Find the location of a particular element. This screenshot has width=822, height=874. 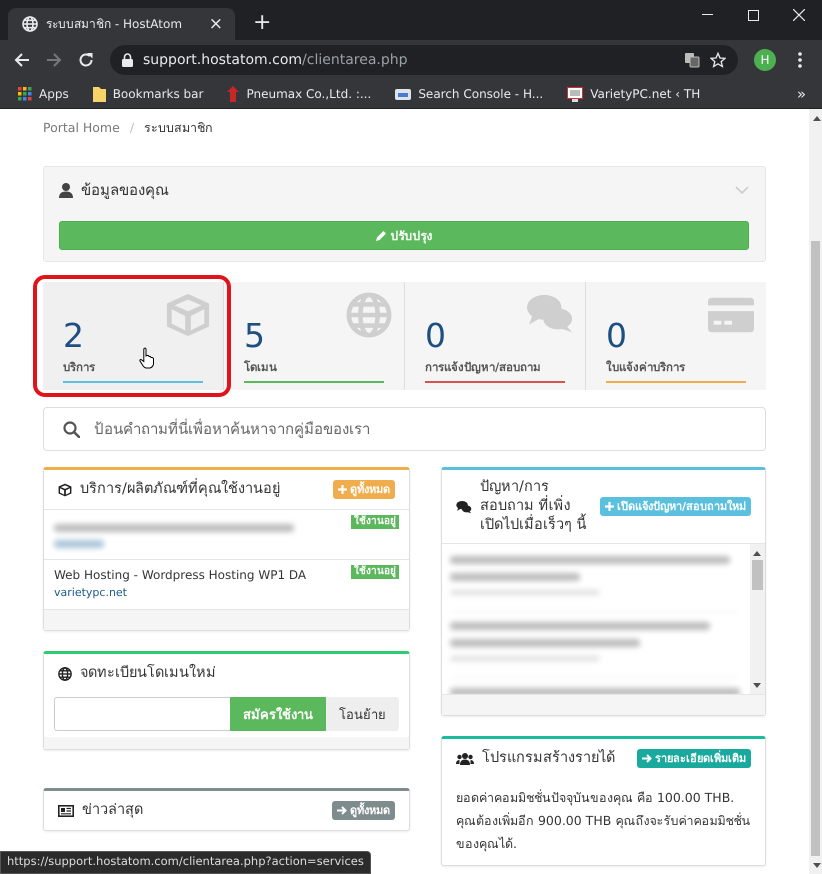

folder-icon is located at coordinates (99, 94).